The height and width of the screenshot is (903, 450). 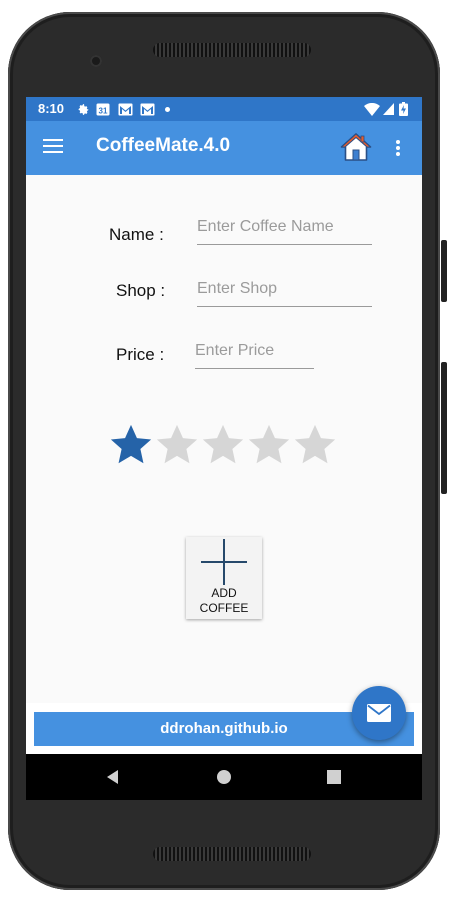 What do you see at coordinates (232, 50) in the screenshot?
I see `top-speaker-grille` at bounding box center [232, 50].